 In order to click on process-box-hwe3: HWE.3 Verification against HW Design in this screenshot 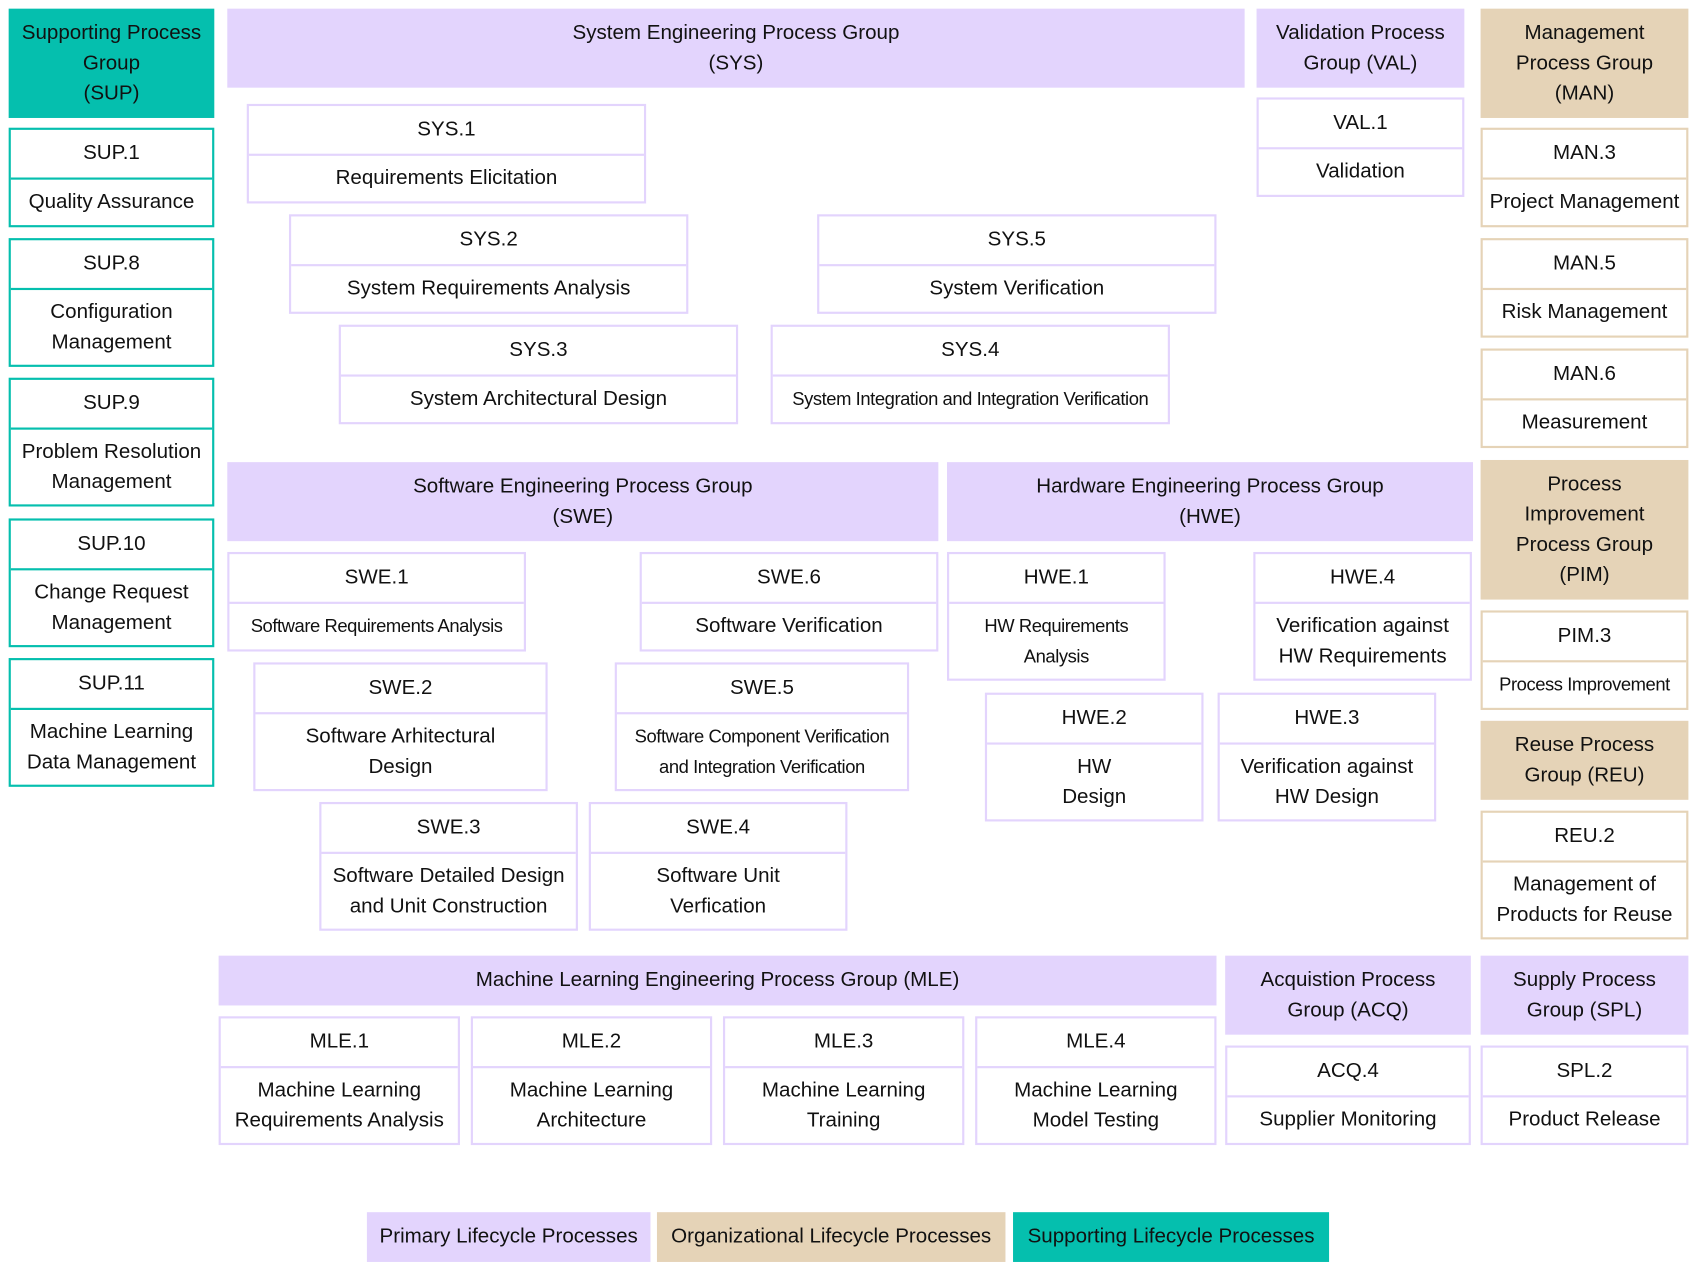, I will do `click(1327, 757)`.